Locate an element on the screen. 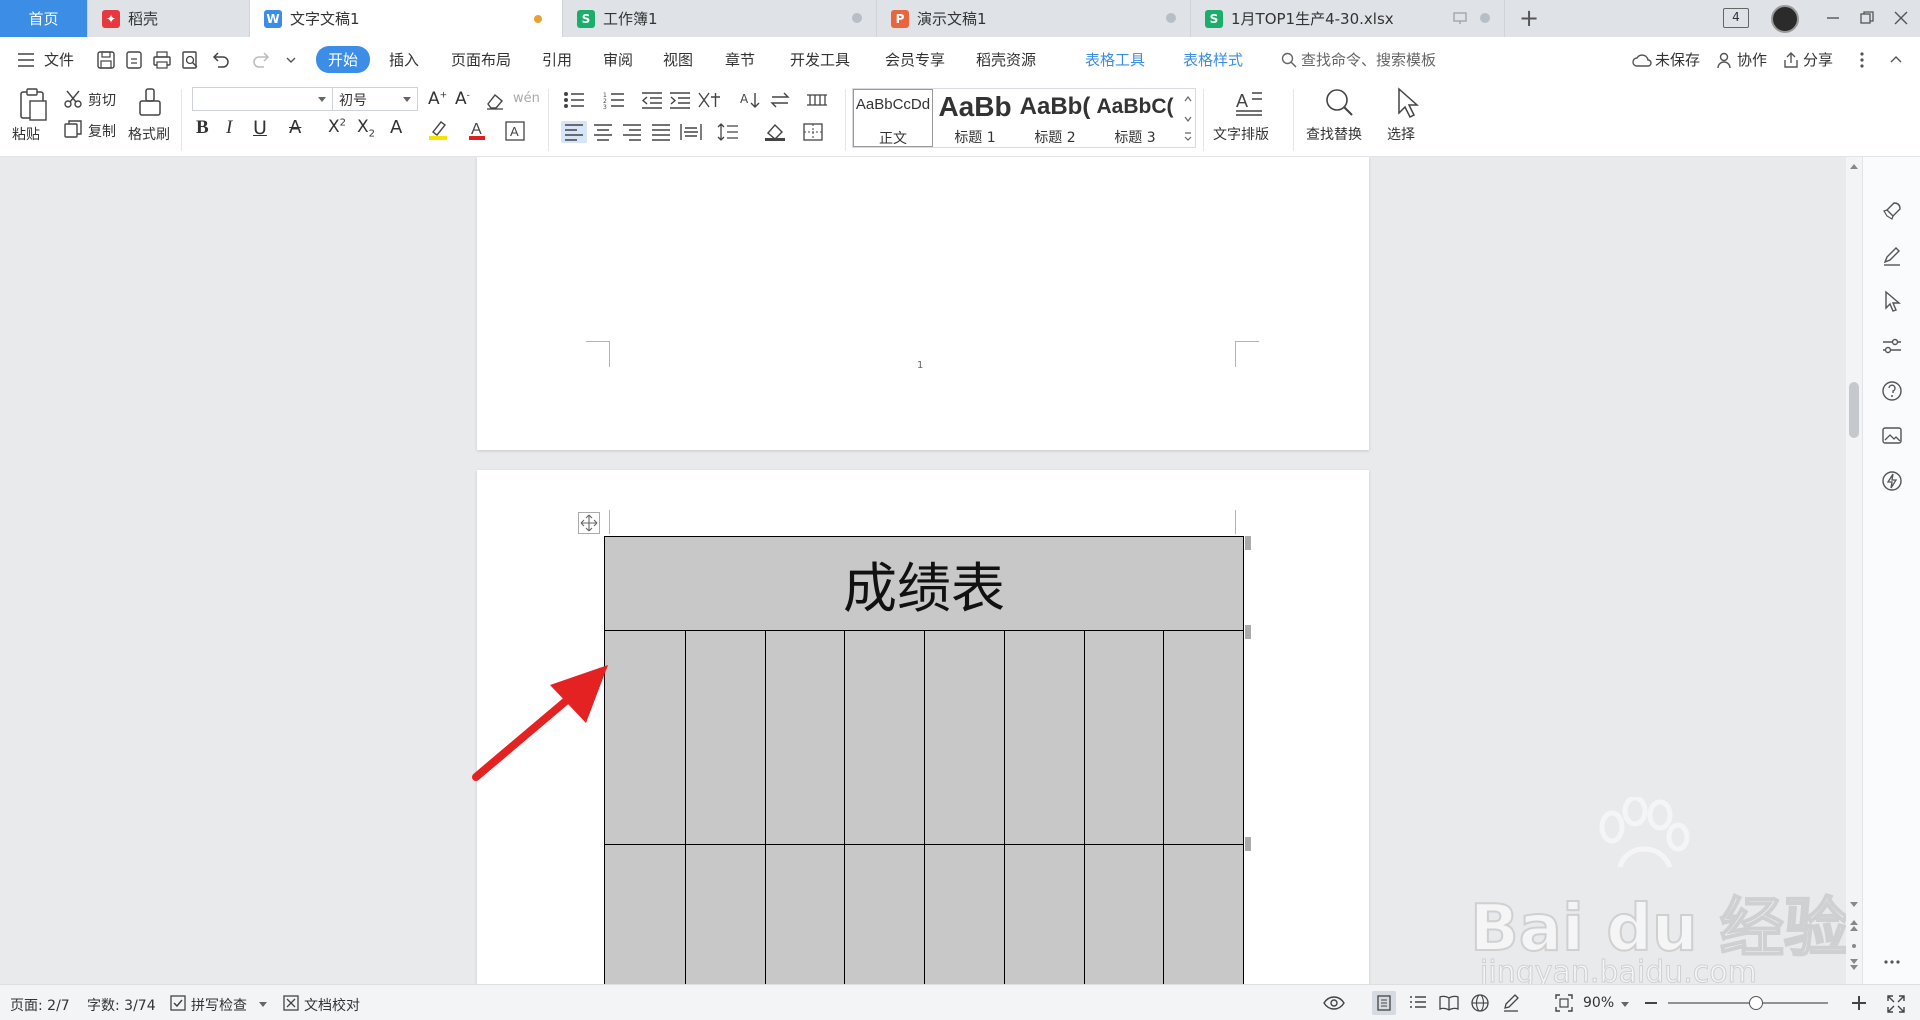 The height and width of the screenshot is (1020, 1920). command-search-input: 查找命令、搜索模板 is located at coordinates (1368, 59).